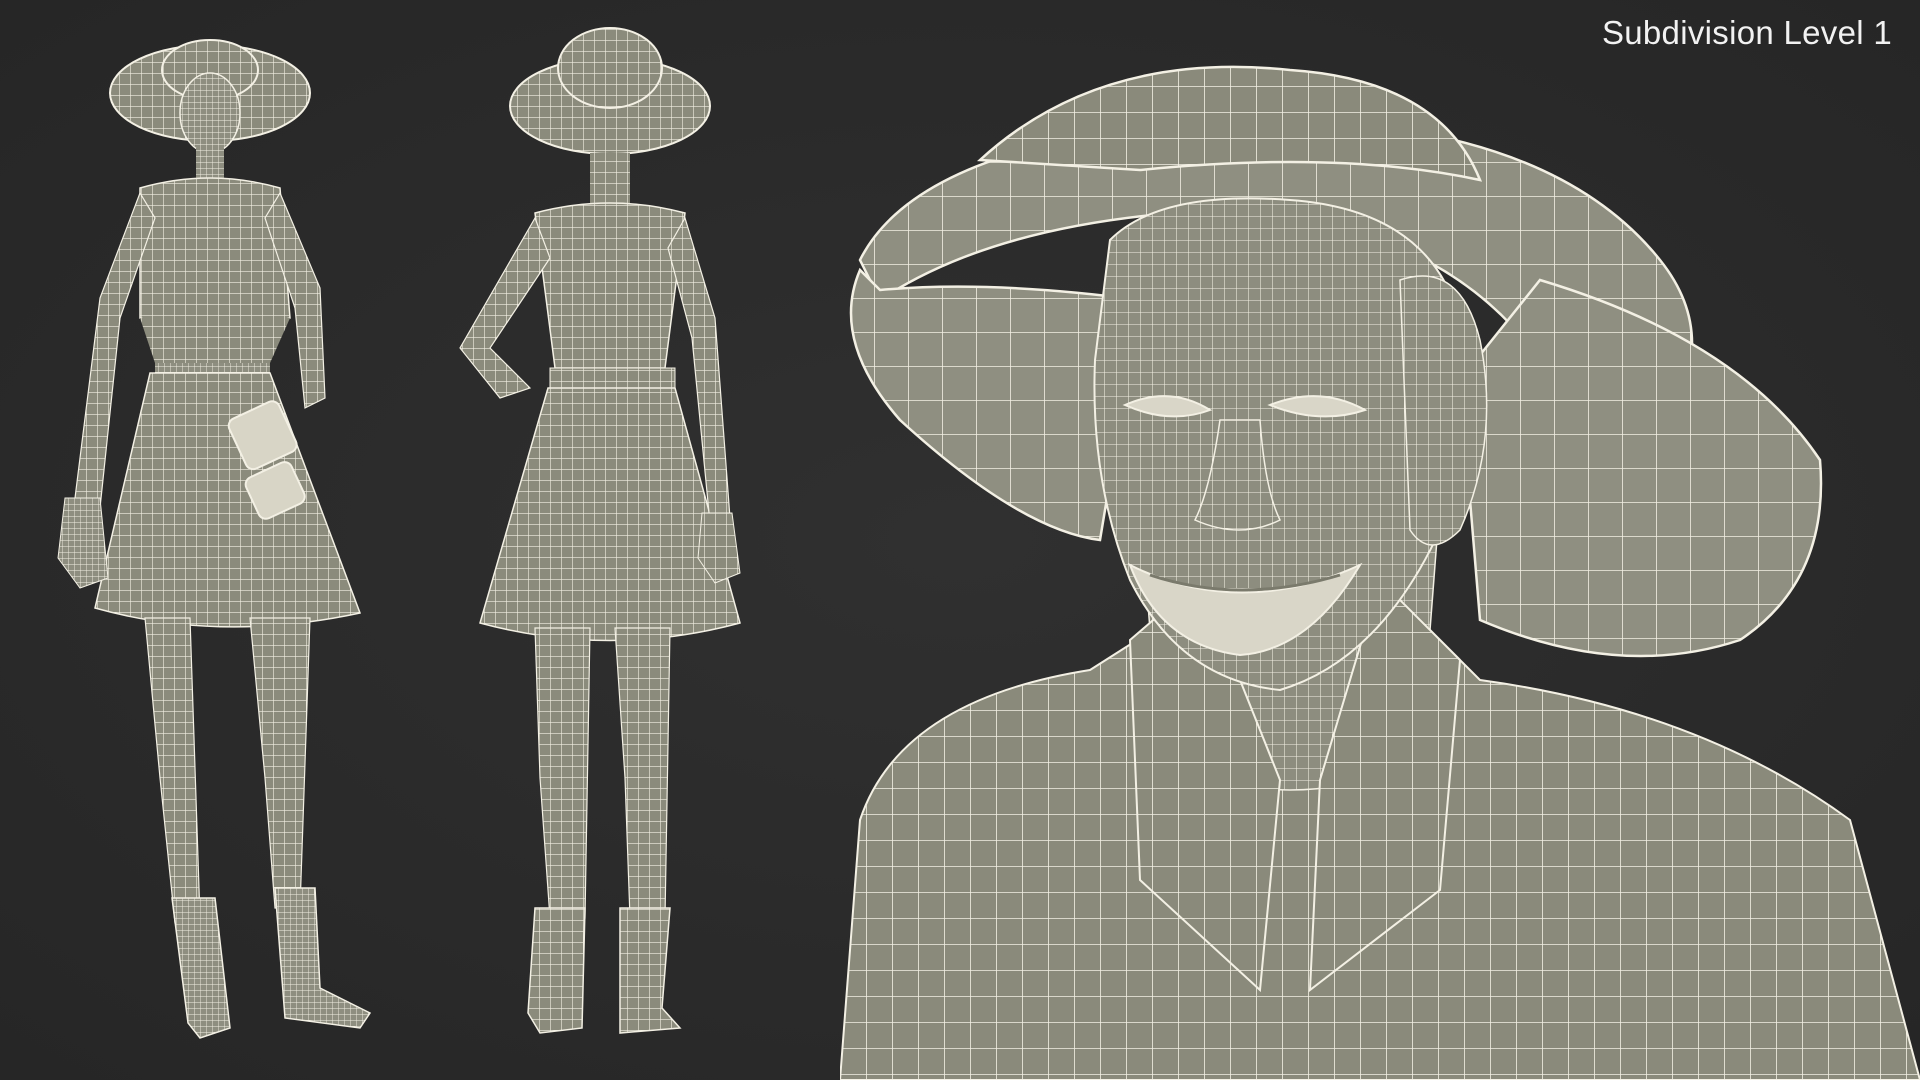 The height and width of the screenshot is (1080, 1920). I want to click on hat-crown, so click(1229, 123).